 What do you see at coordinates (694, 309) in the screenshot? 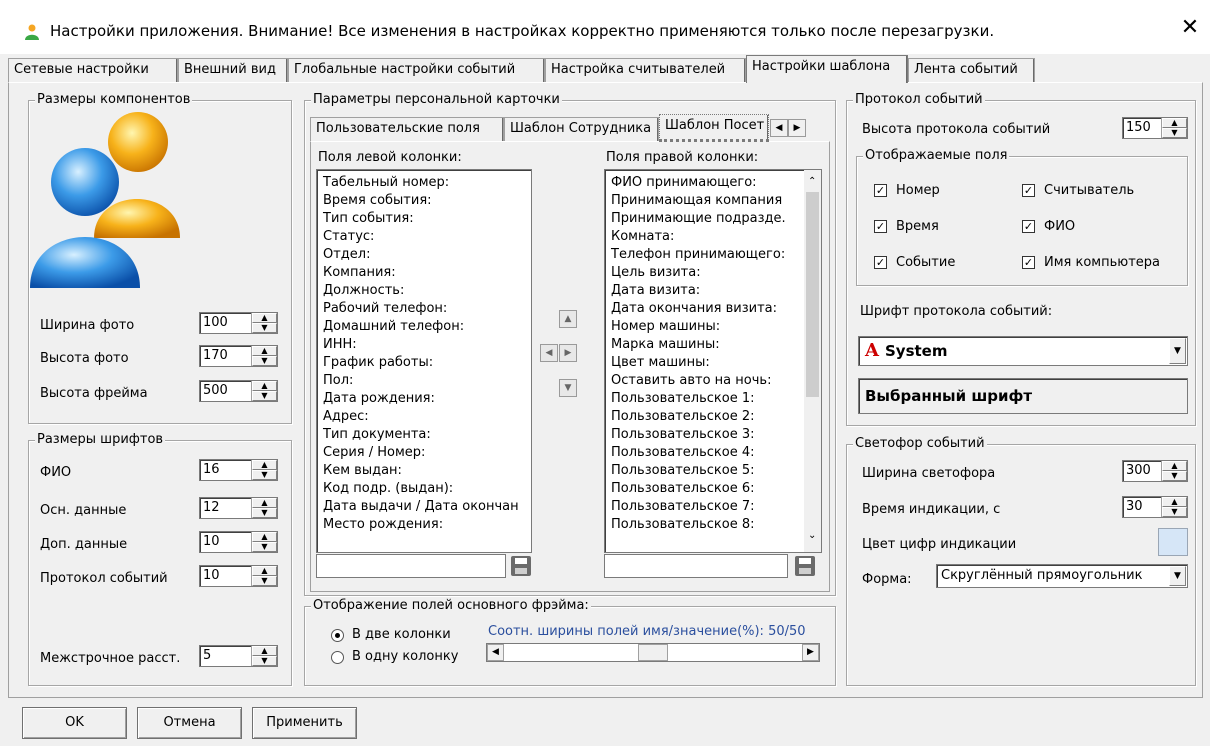
I see `list-item: Дата окончания визита:` at bounding box center [694, 309].